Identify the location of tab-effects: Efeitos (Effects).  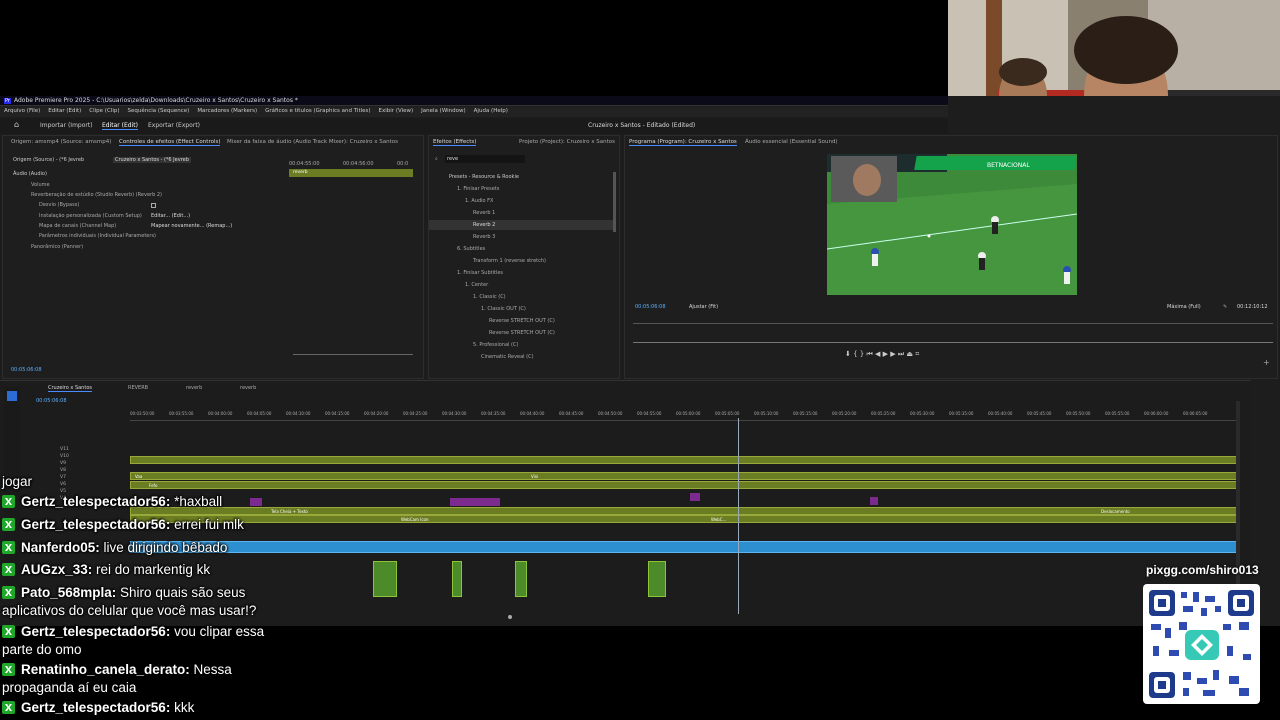
(455, 142).